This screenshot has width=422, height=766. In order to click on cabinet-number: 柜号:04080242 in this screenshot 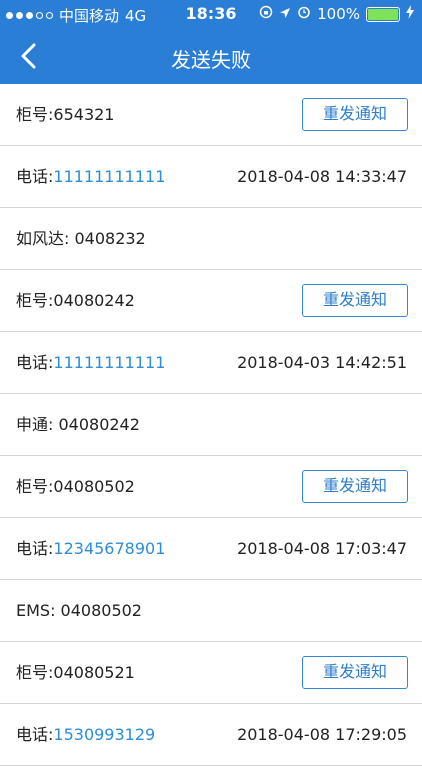, I will do `click(75, 300)`.